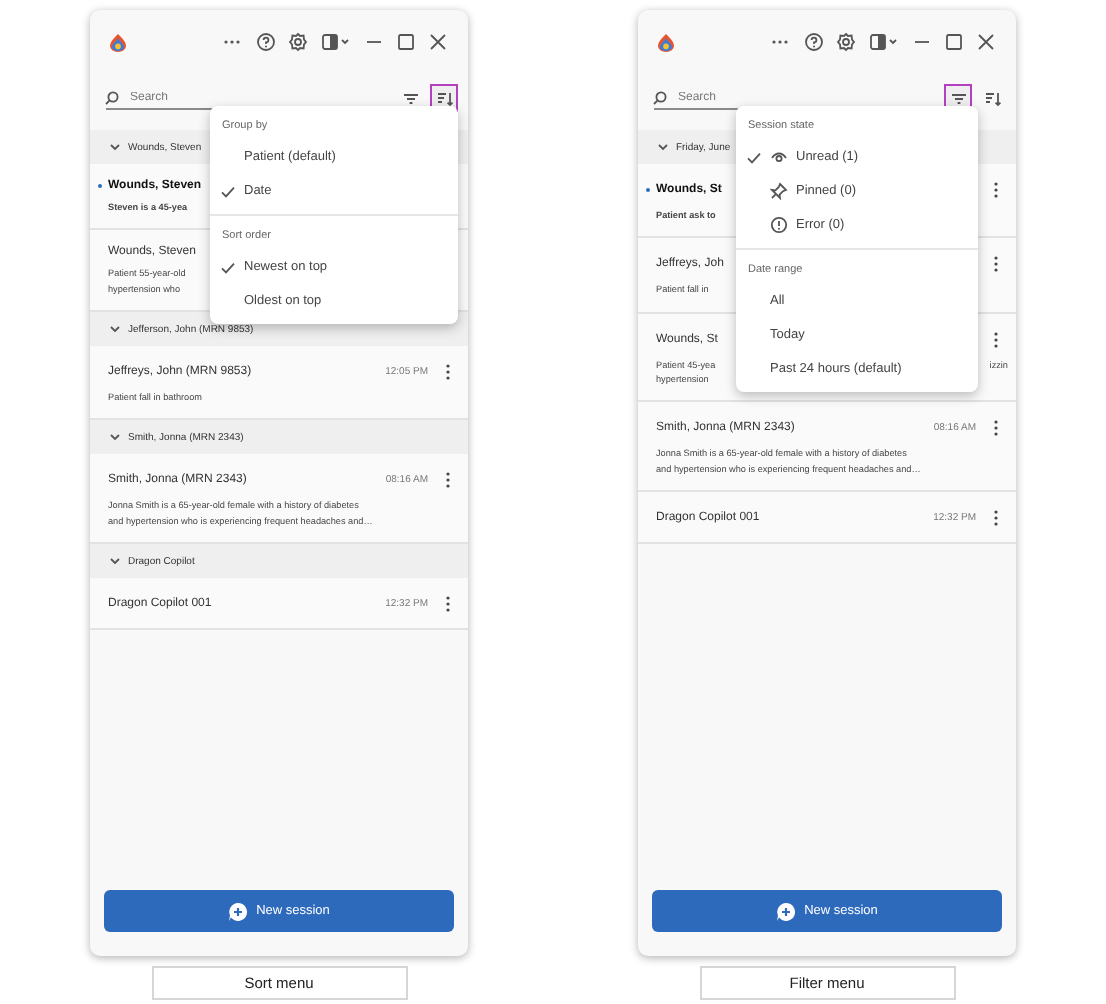  What do you see at coordinates (779, 191) in the screenshot?
I see `pin-icon` at bounding box center [779, 191].